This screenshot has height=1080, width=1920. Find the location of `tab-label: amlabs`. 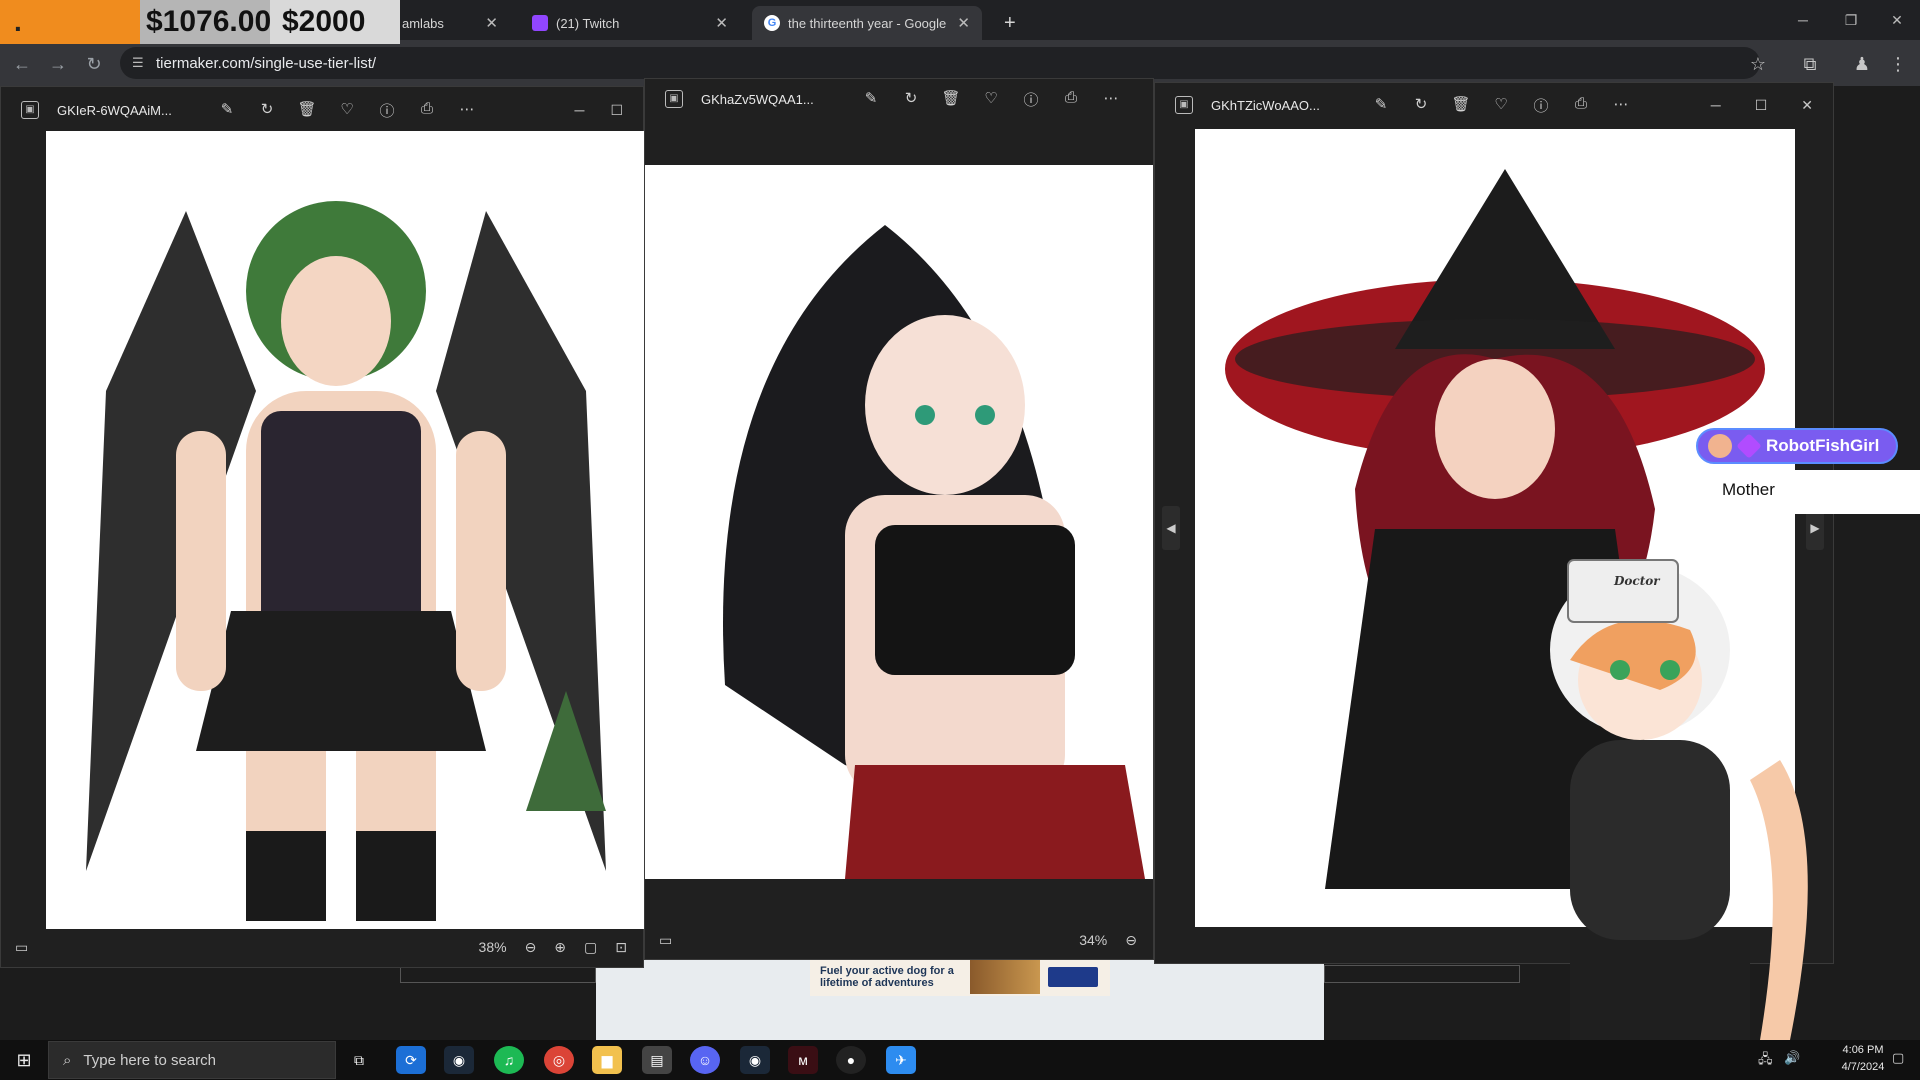

tab-label: amlabs is located at coordinates (423, 23).